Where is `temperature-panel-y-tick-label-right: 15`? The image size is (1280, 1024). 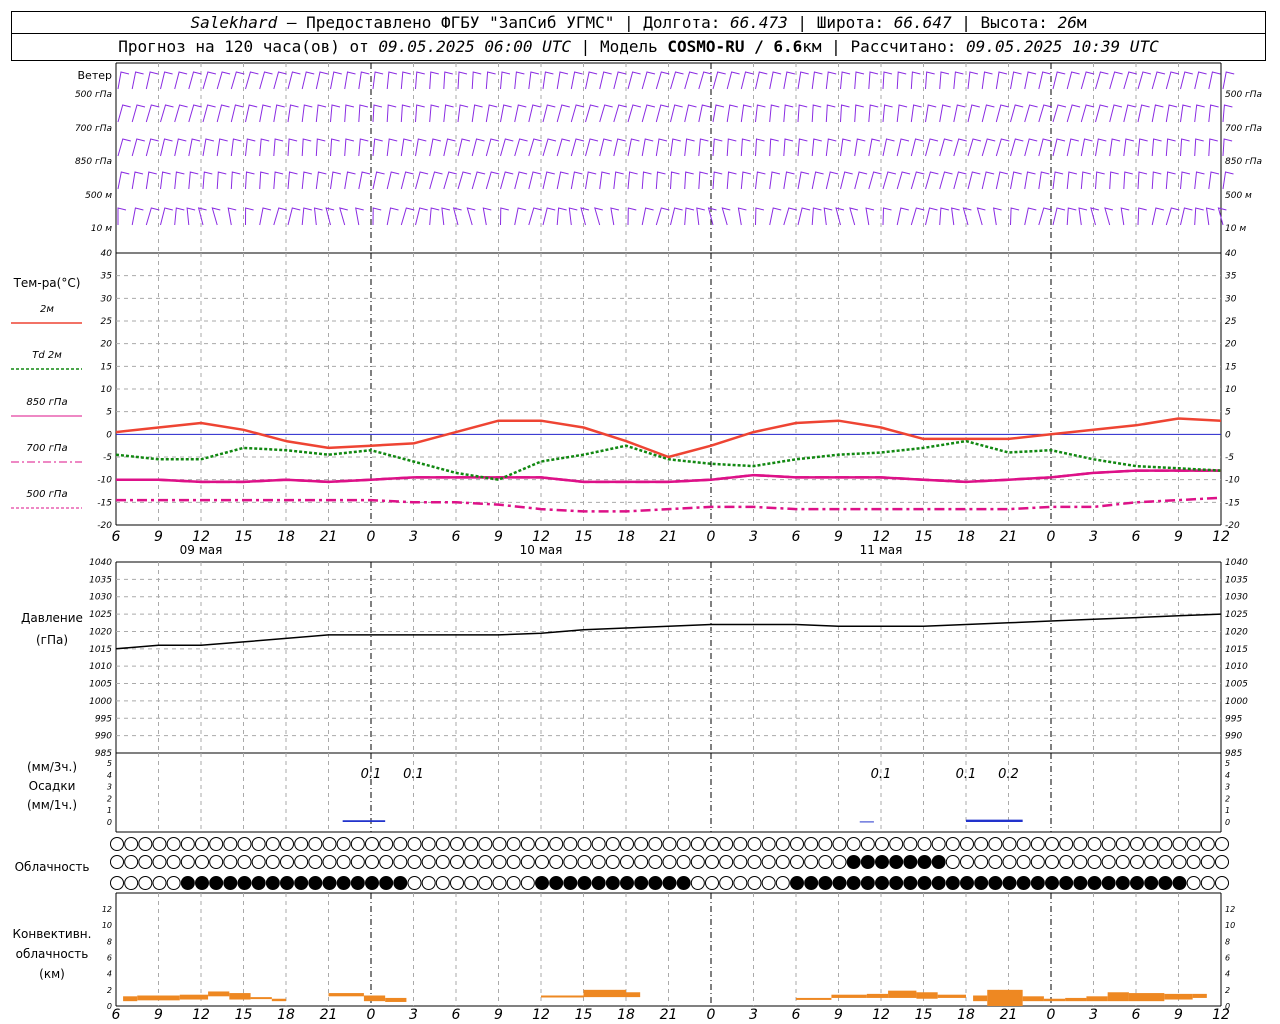
temperature-panel-y-tick-label-right: 15 is located at coordinates (1231, 367).